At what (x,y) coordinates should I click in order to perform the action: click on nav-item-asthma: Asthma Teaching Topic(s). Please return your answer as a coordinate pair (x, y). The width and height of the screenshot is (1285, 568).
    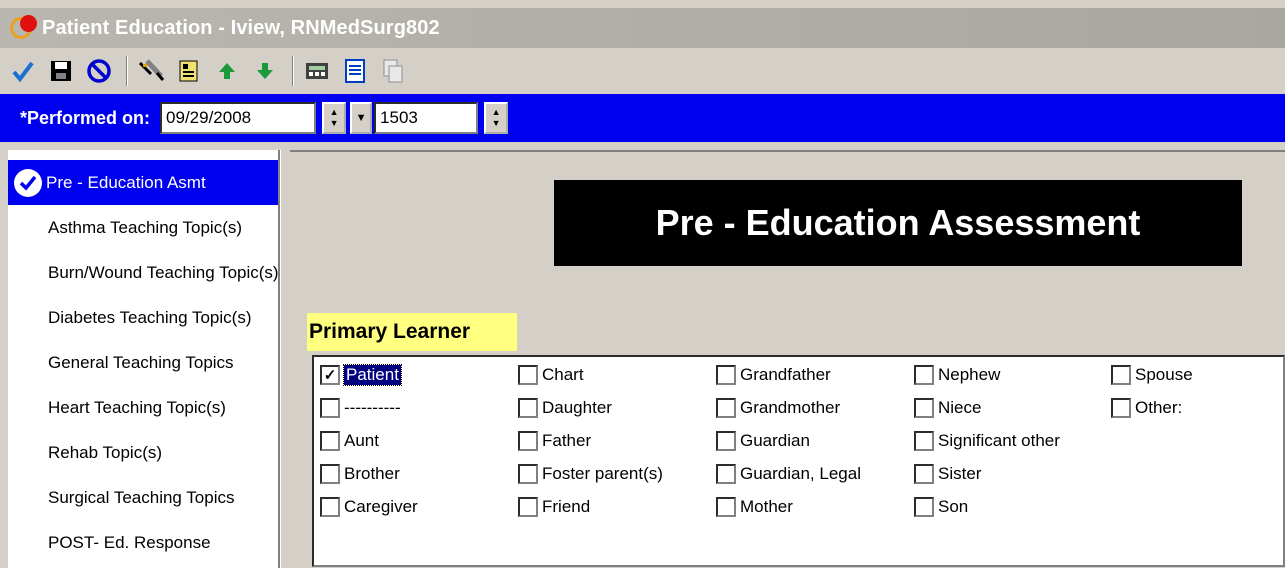
    Looking at the image, I should click on (143, 227).